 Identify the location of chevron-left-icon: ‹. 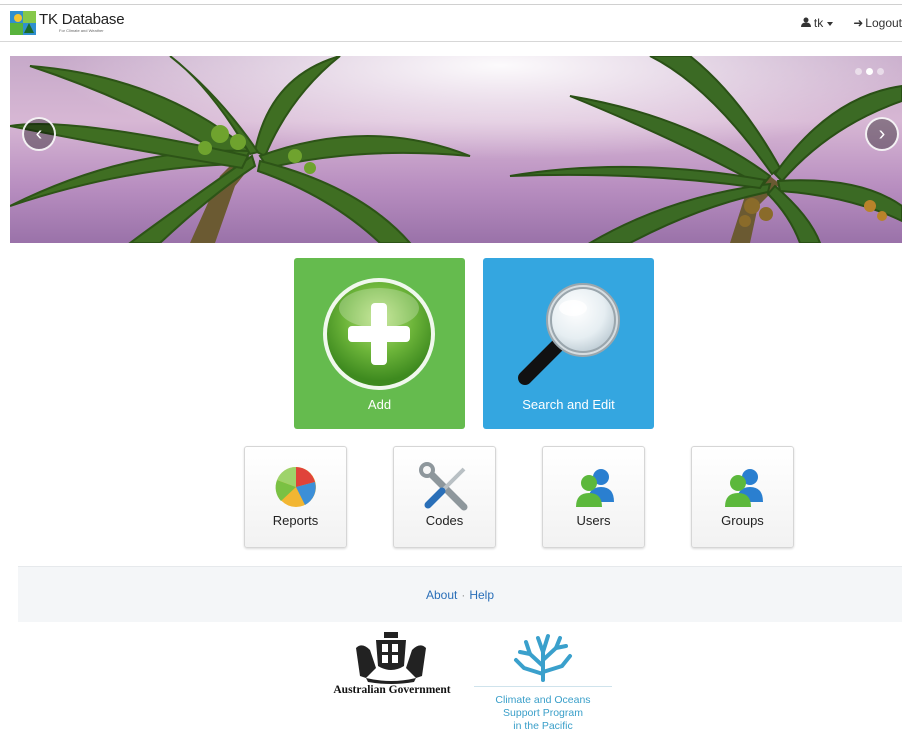
(39, 133).